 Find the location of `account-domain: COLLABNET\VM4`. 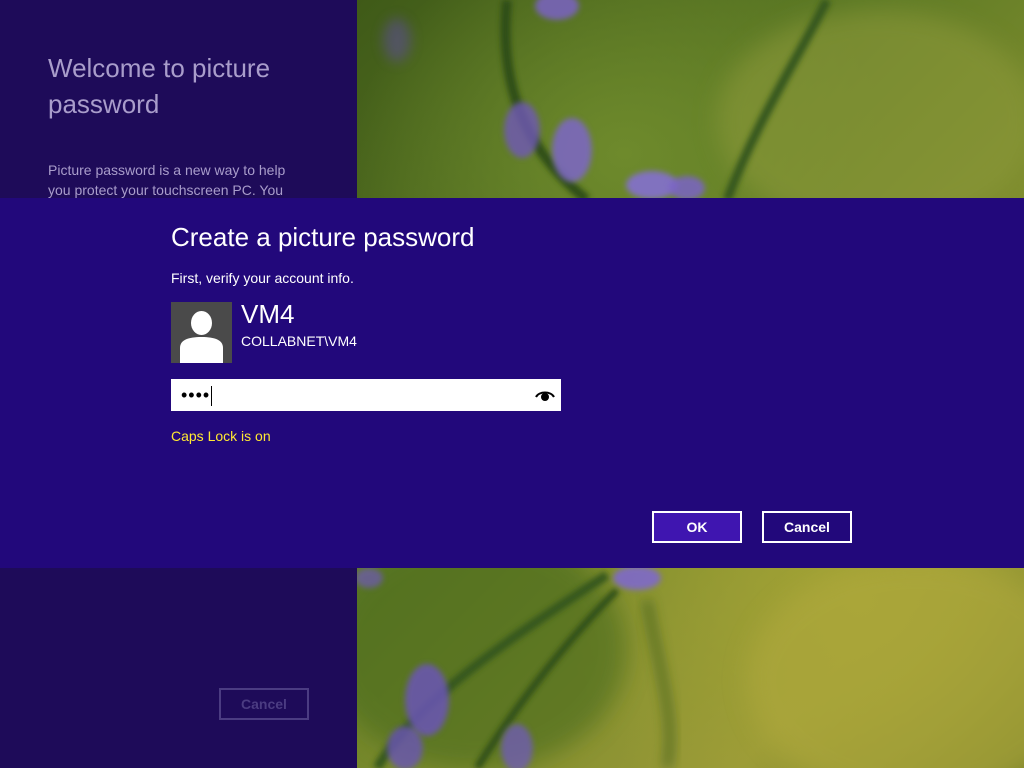

account-domain: COLLABNET\VM4 is located at coordinates (299, 341).